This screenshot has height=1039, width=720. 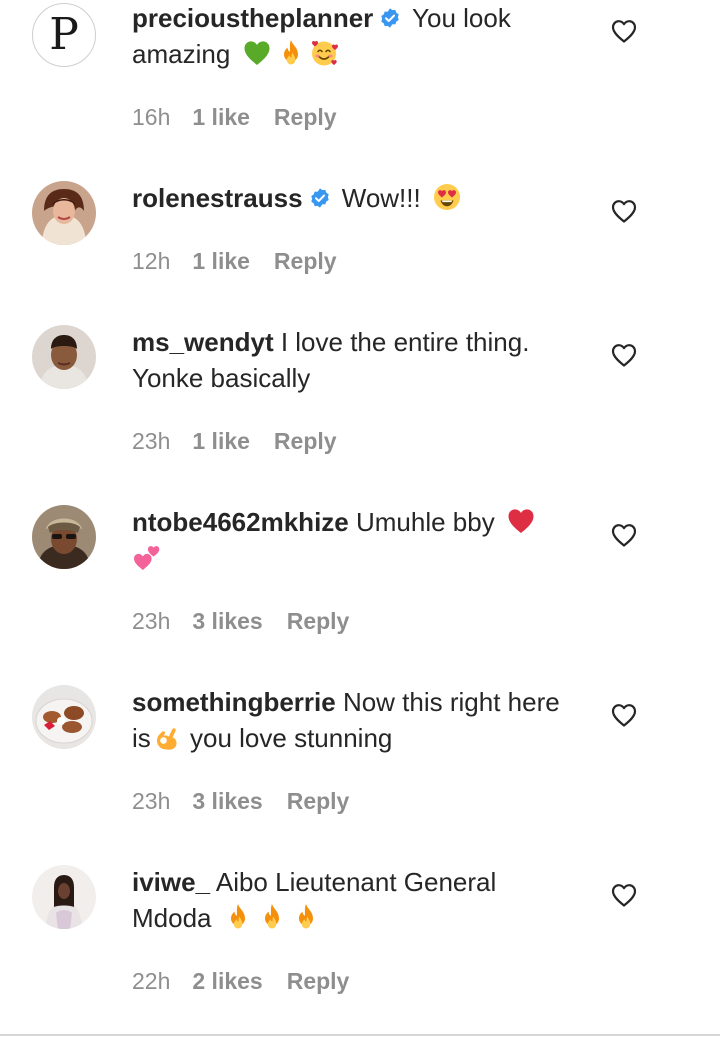 What do you see at coordinates (151, 981) in the screenshot?
I see `comment-time: 22h` at bounding box center [151, 981].